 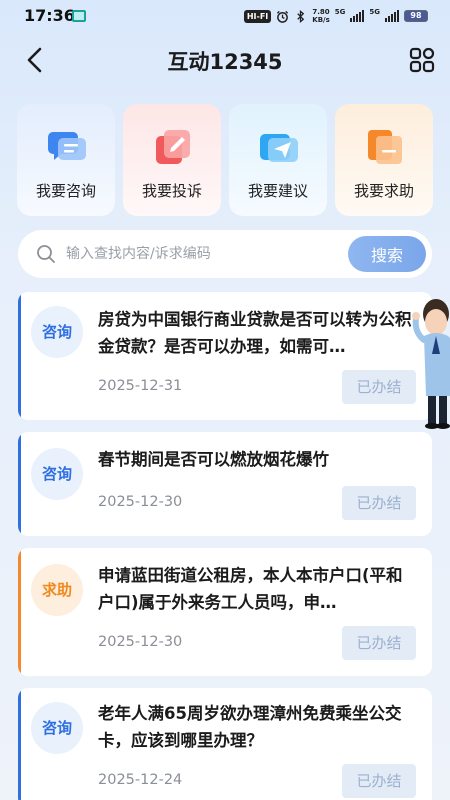 I want to click on search-button: 搜索, so click(x=387, y=254).